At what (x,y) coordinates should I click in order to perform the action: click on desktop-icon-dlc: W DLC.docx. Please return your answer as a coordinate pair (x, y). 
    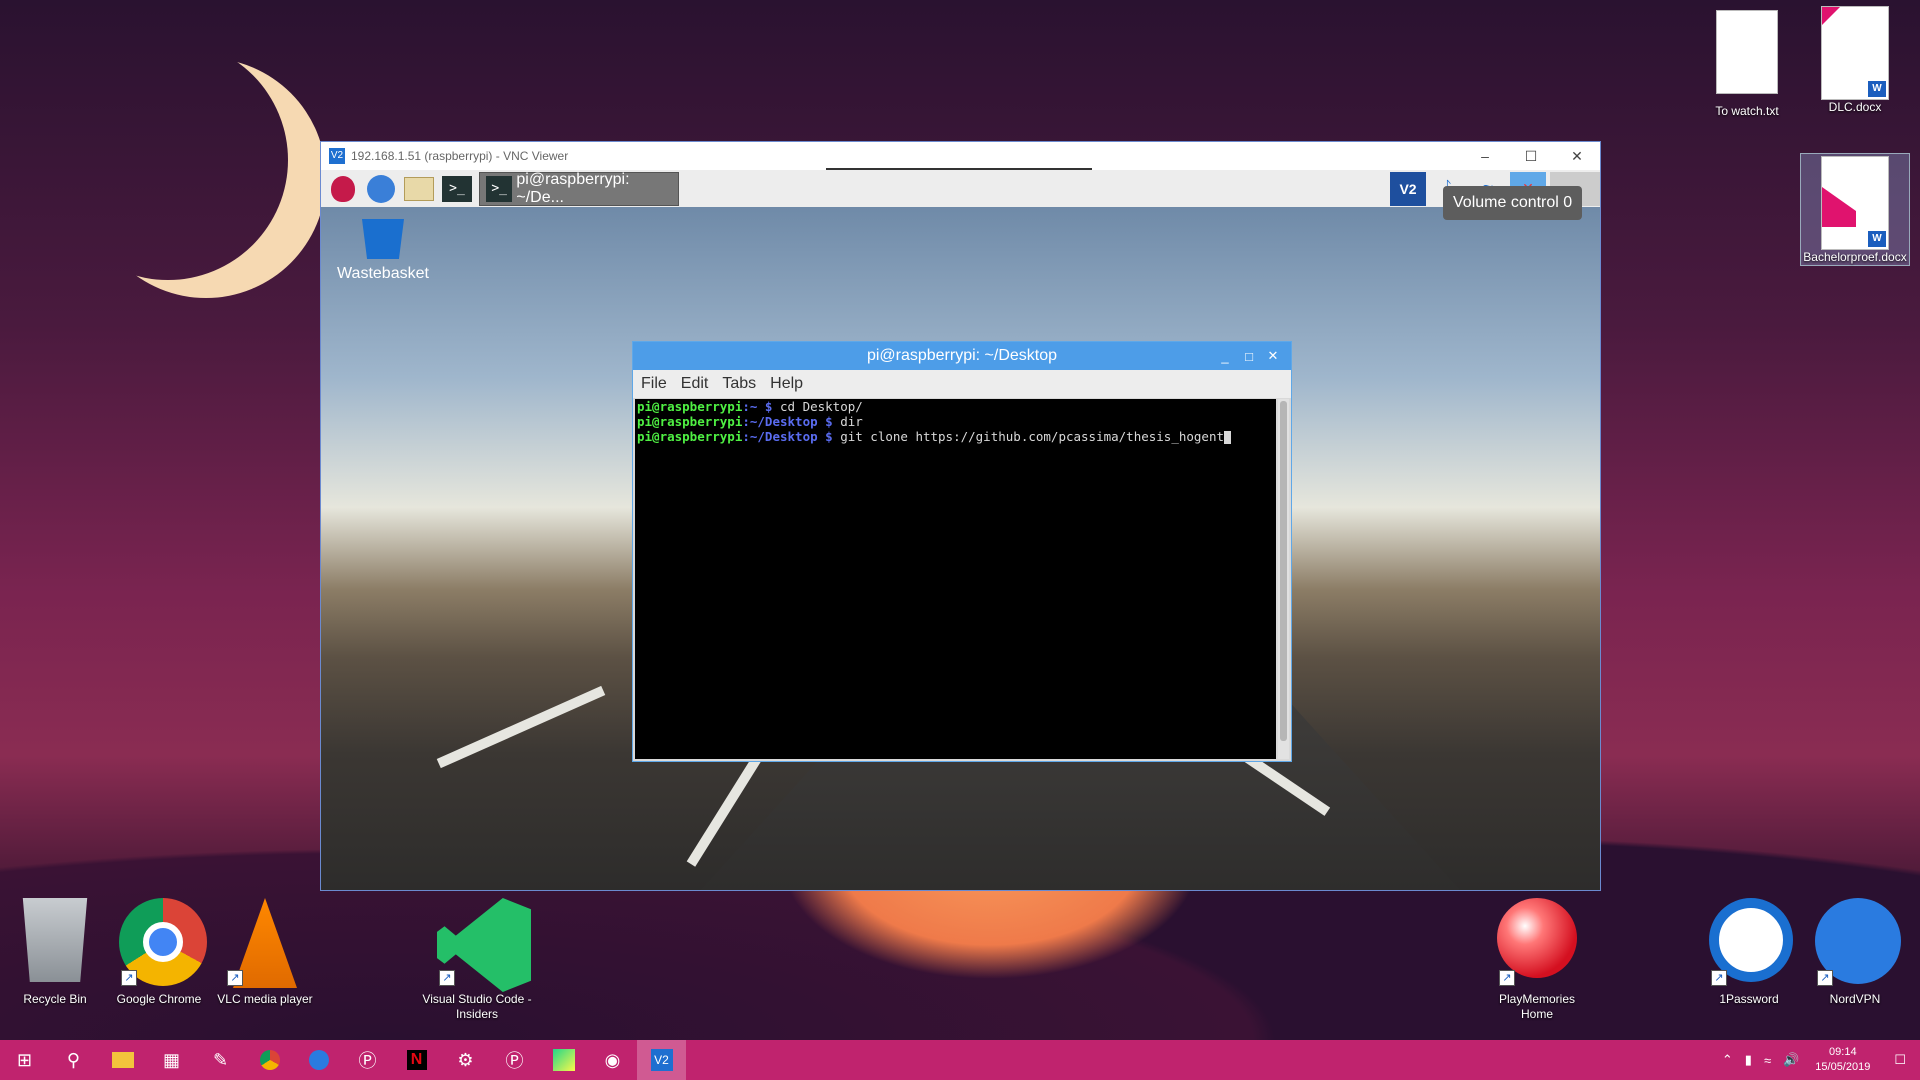
    Looking at the image, I should click on (1855, 60).